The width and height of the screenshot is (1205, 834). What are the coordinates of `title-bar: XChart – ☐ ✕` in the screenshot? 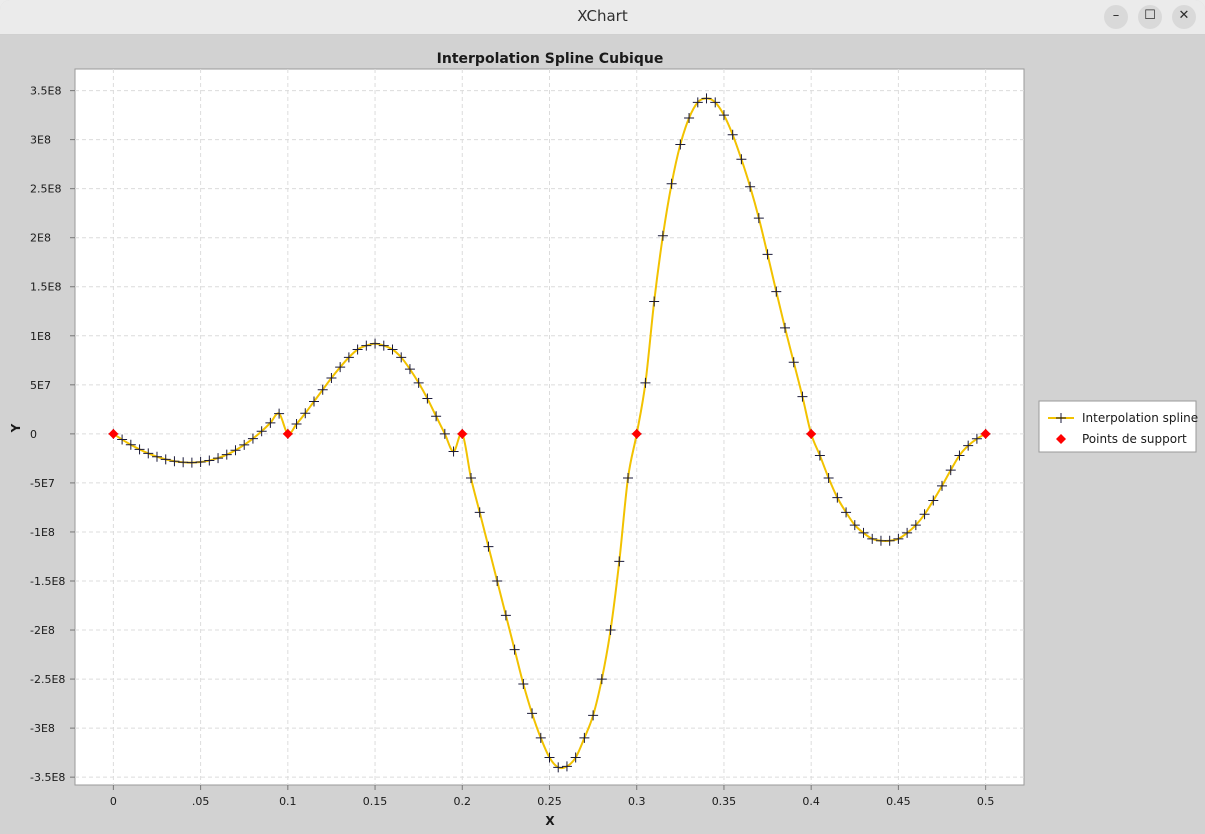 It's located at (602, 17).